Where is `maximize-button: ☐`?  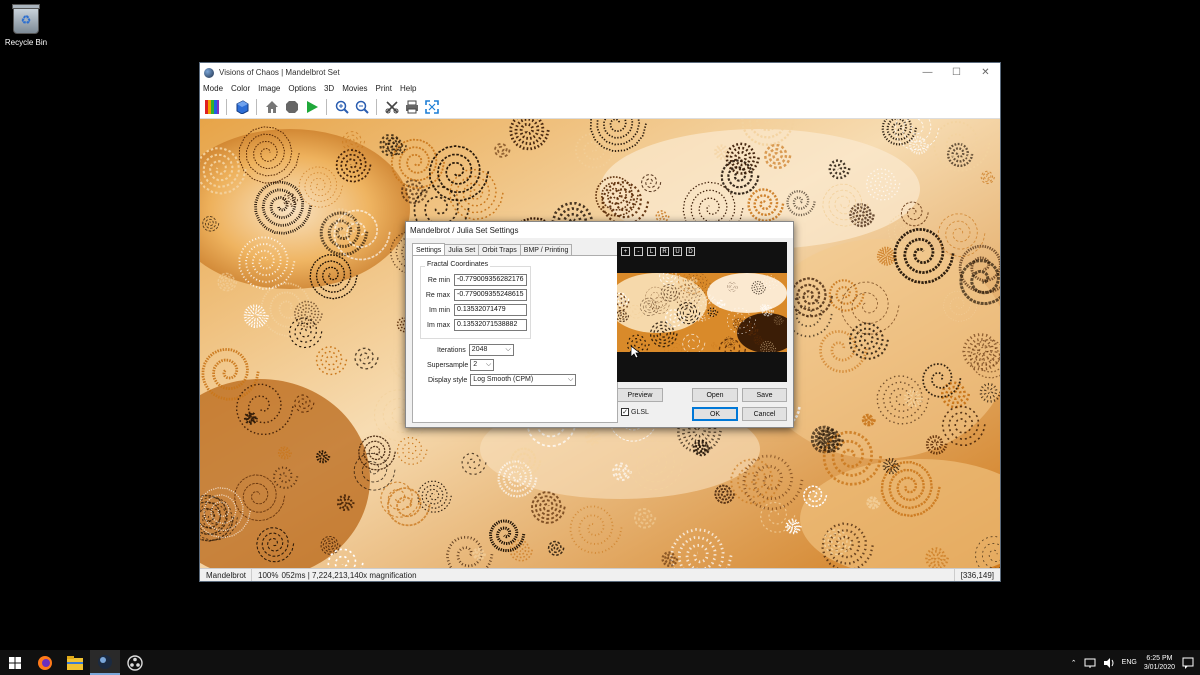
maximize-button: ☐ is located at coordinates (956, 72).